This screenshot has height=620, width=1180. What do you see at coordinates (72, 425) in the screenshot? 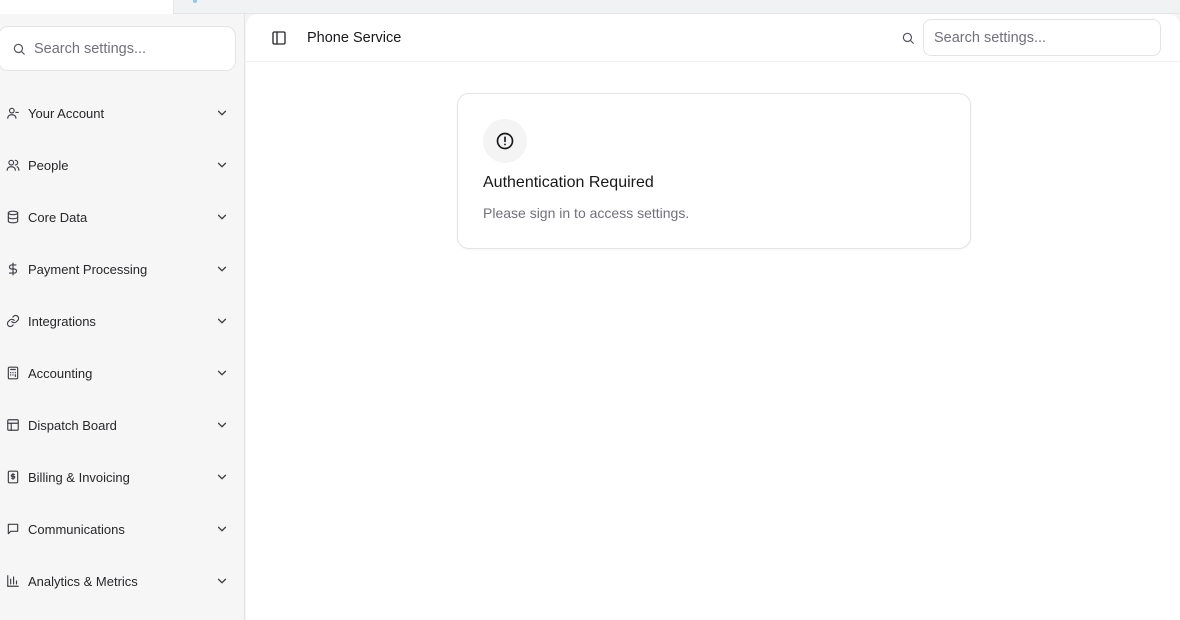
I see `sidebar-item-label: Dispatch Board` at bounding box center [72, 425].